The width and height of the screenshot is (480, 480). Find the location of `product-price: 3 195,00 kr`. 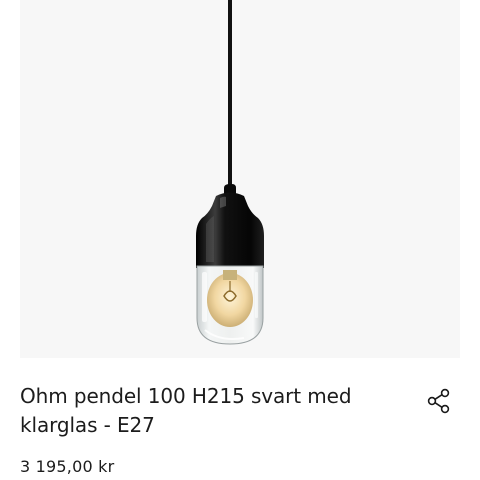

product-price: 3 195,00 kr is located at coordinates (67, 466).